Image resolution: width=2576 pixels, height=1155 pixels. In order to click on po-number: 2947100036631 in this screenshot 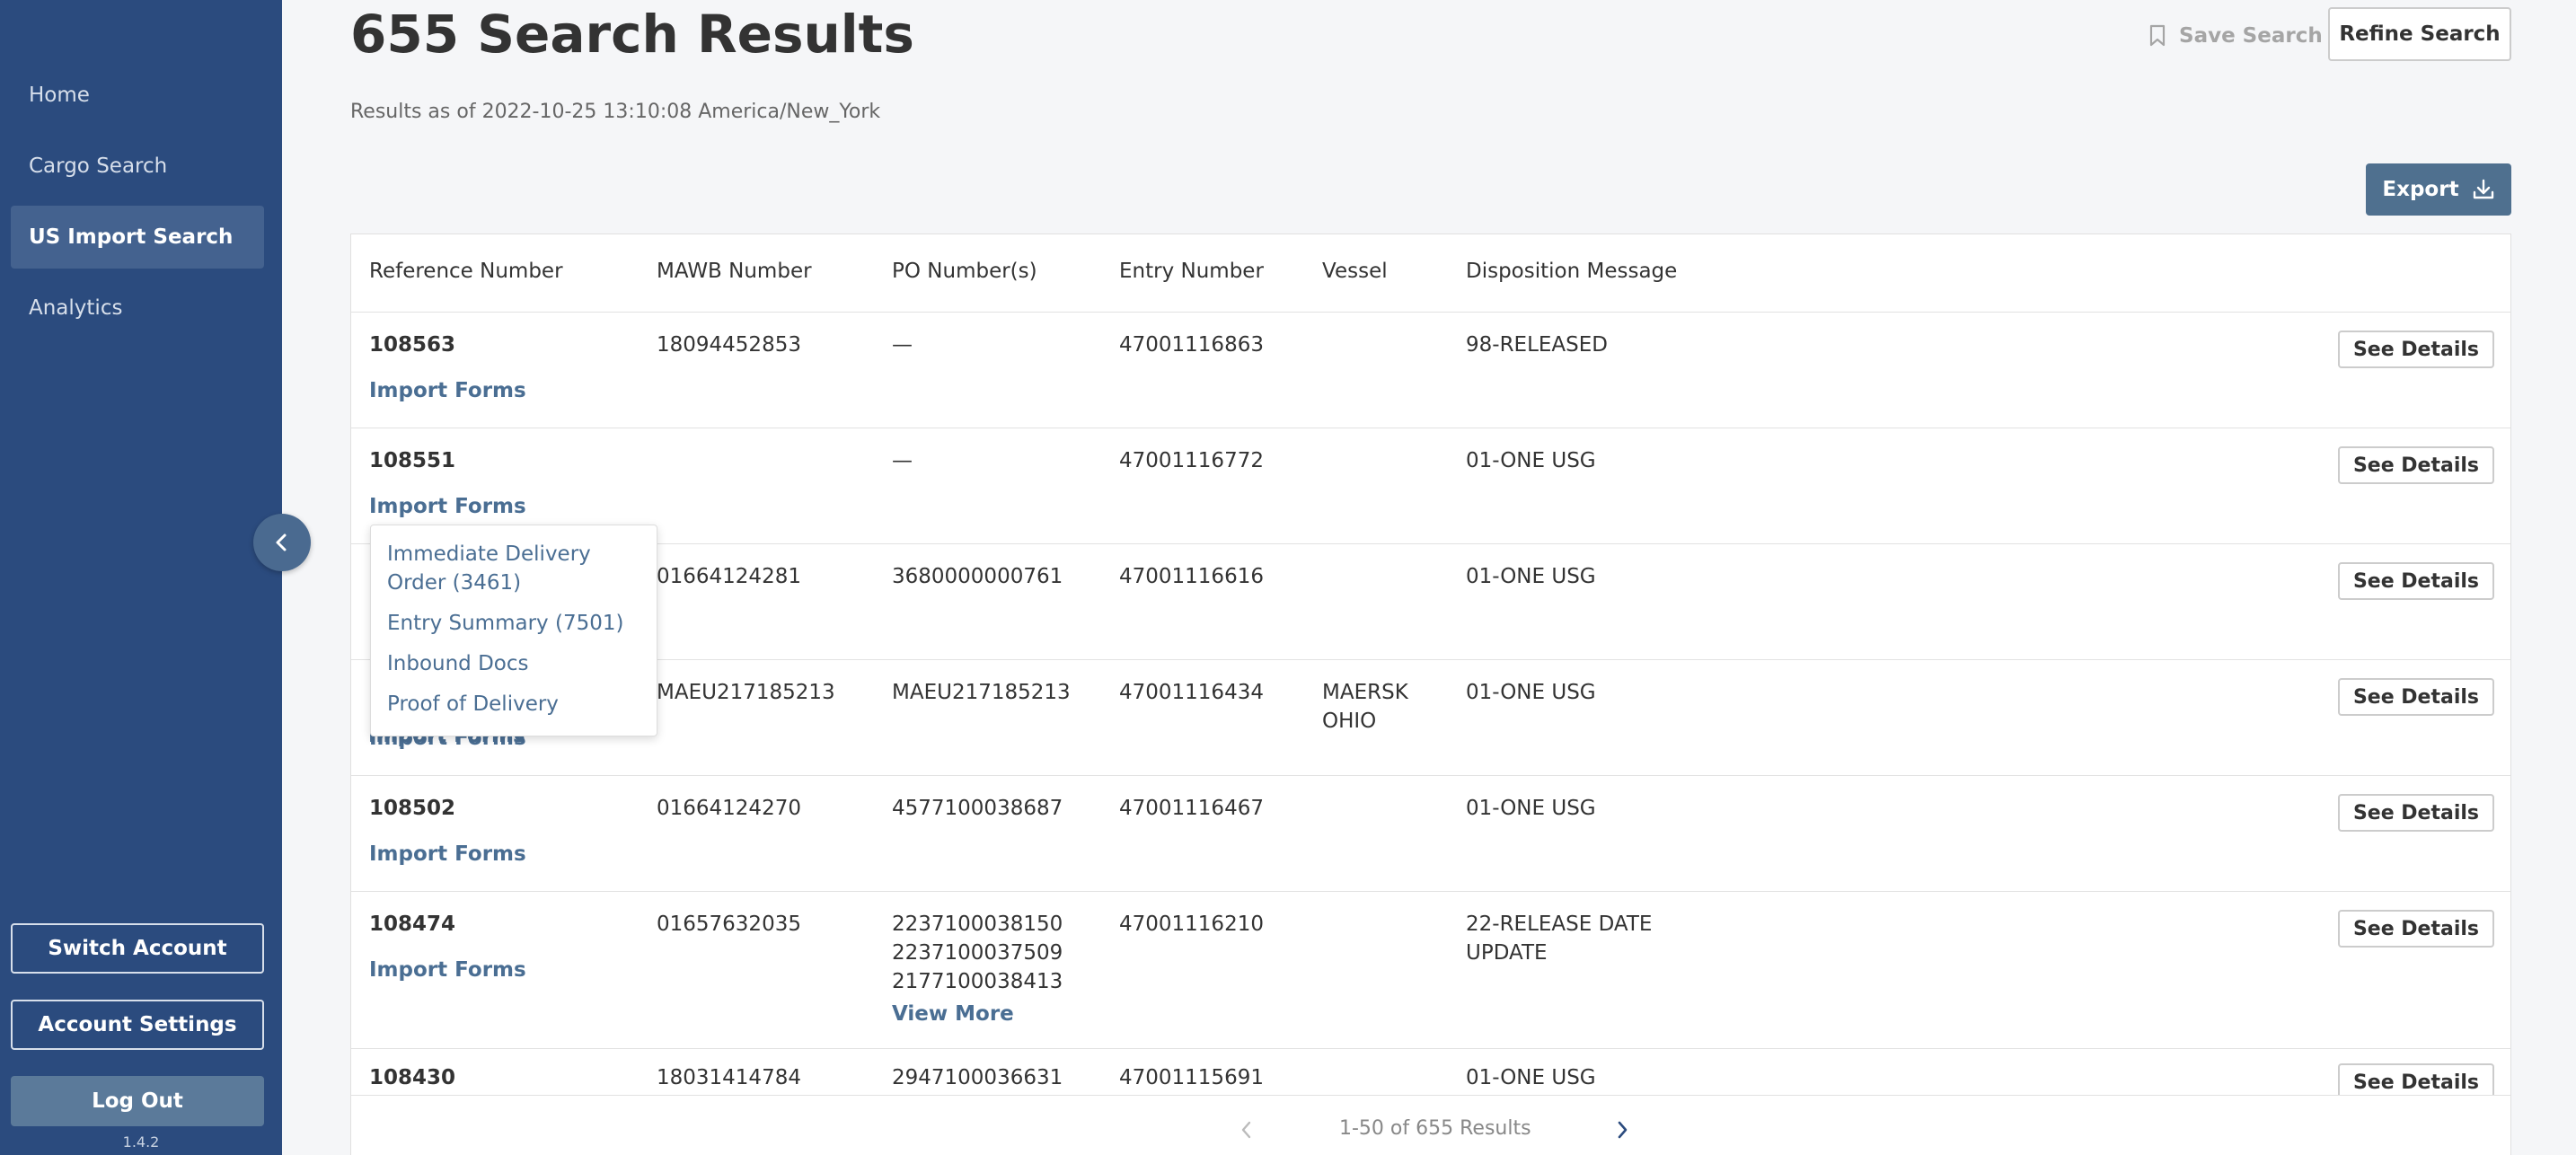, I will do `click(977, 1077)`.